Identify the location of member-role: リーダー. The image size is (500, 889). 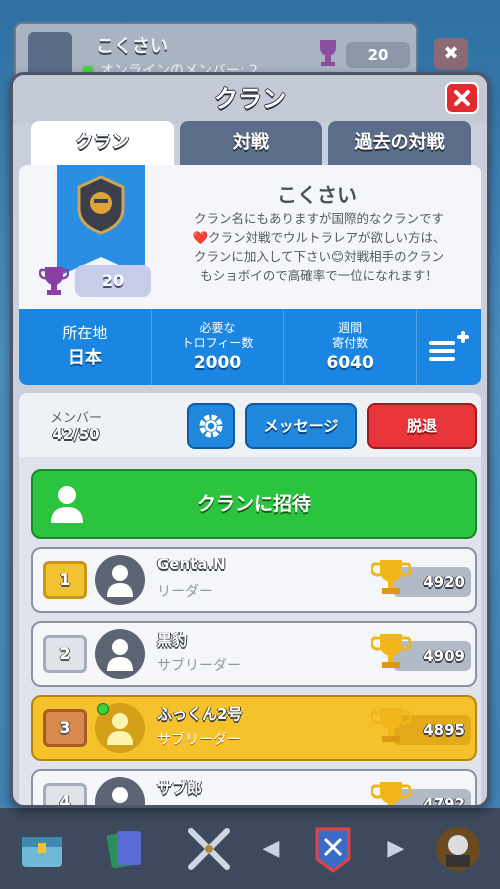
(185, 592).